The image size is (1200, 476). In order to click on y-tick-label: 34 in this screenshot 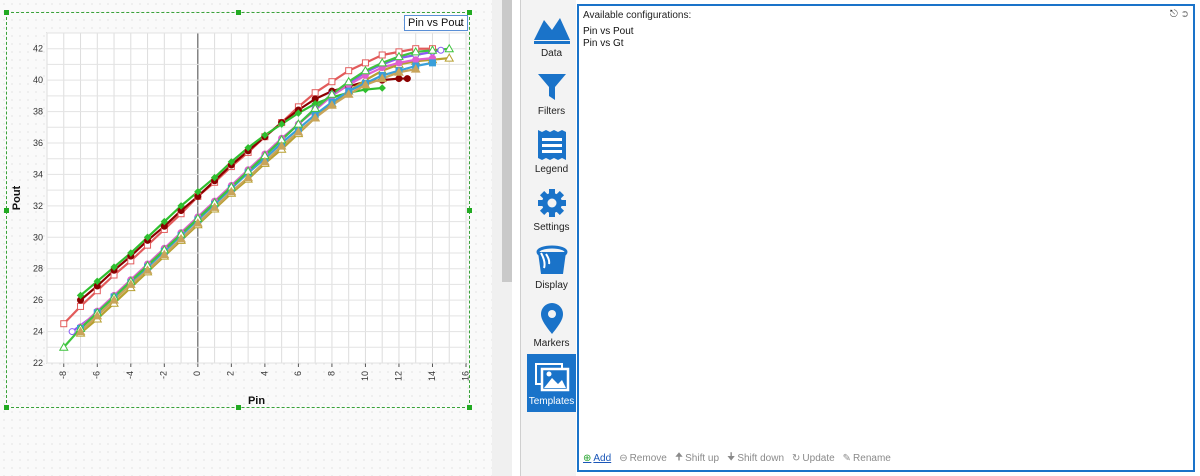, I will do `click(38, 174)`.